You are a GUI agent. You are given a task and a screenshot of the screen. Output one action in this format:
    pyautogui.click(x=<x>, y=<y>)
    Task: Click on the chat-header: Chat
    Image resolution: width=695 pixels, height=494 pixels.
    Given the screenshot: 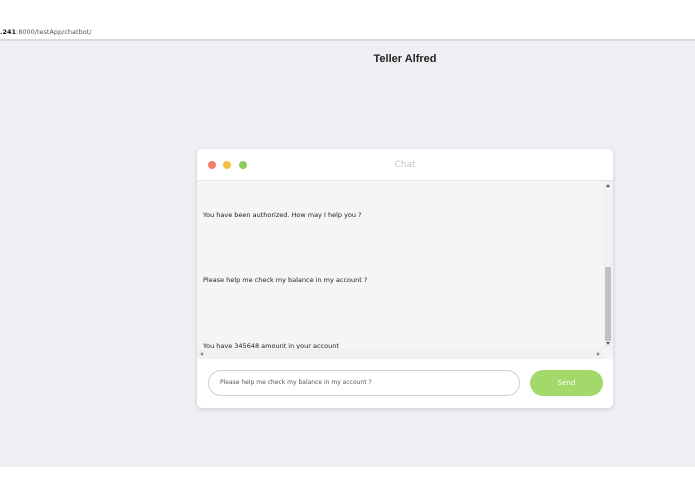 What is the action you would take?
    pyautogui.click(x=405, y=165)
    